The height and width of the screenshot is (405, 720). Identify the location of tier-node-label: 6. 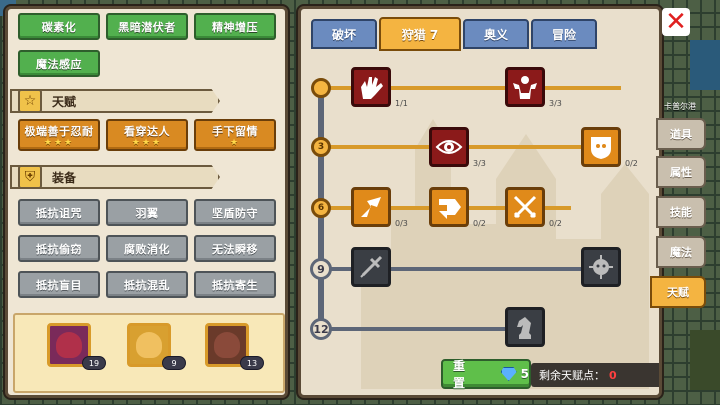
(321, 208).